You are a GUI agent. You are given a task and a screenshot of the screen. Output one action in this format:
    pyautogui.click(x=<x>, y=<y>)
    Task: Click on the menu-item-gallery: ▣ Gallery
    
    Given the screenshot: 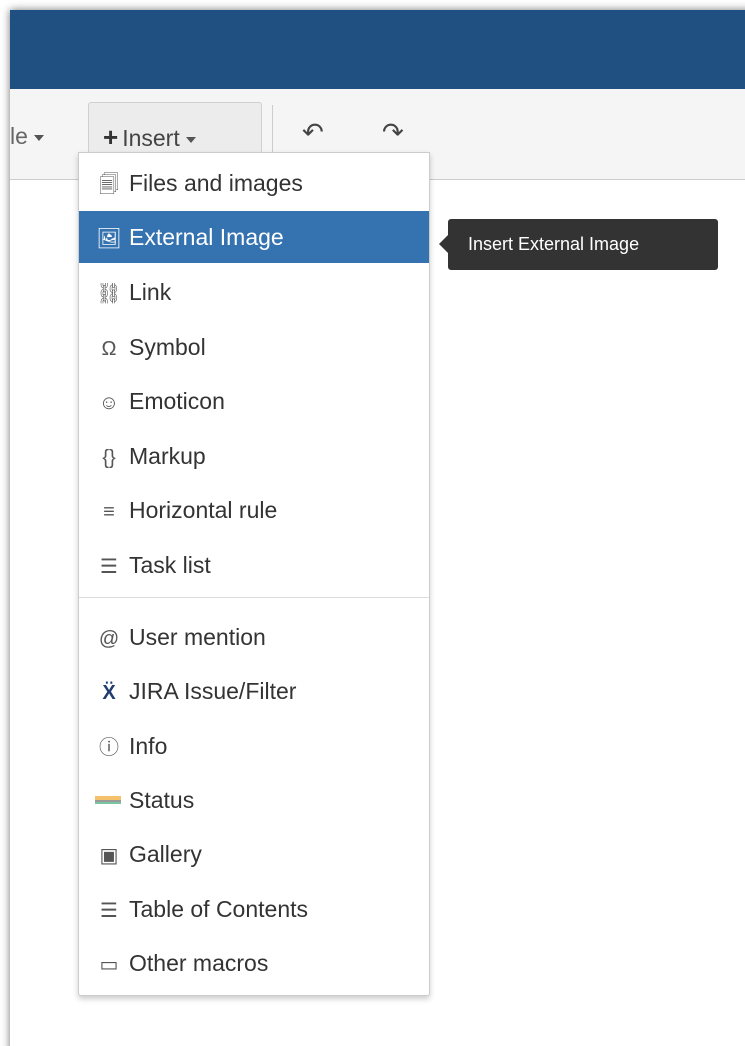 What is the action you would take?
    pyautogui.click(x=254, y=854)
    